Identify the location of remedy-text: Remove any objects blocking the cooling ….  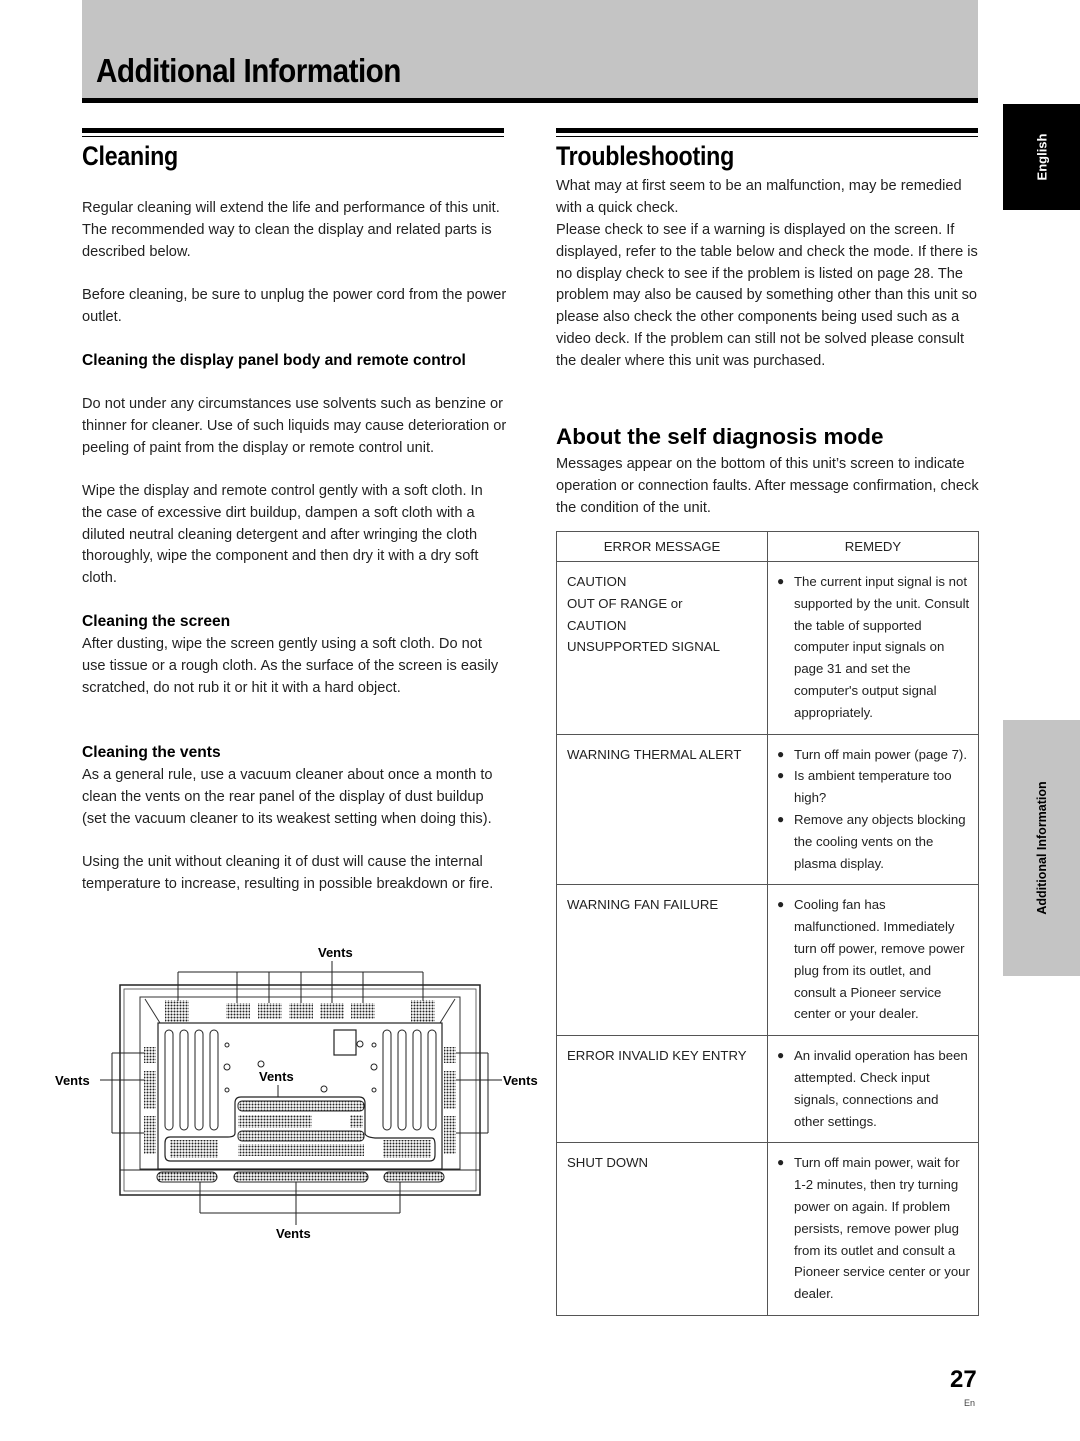
(880, 841).